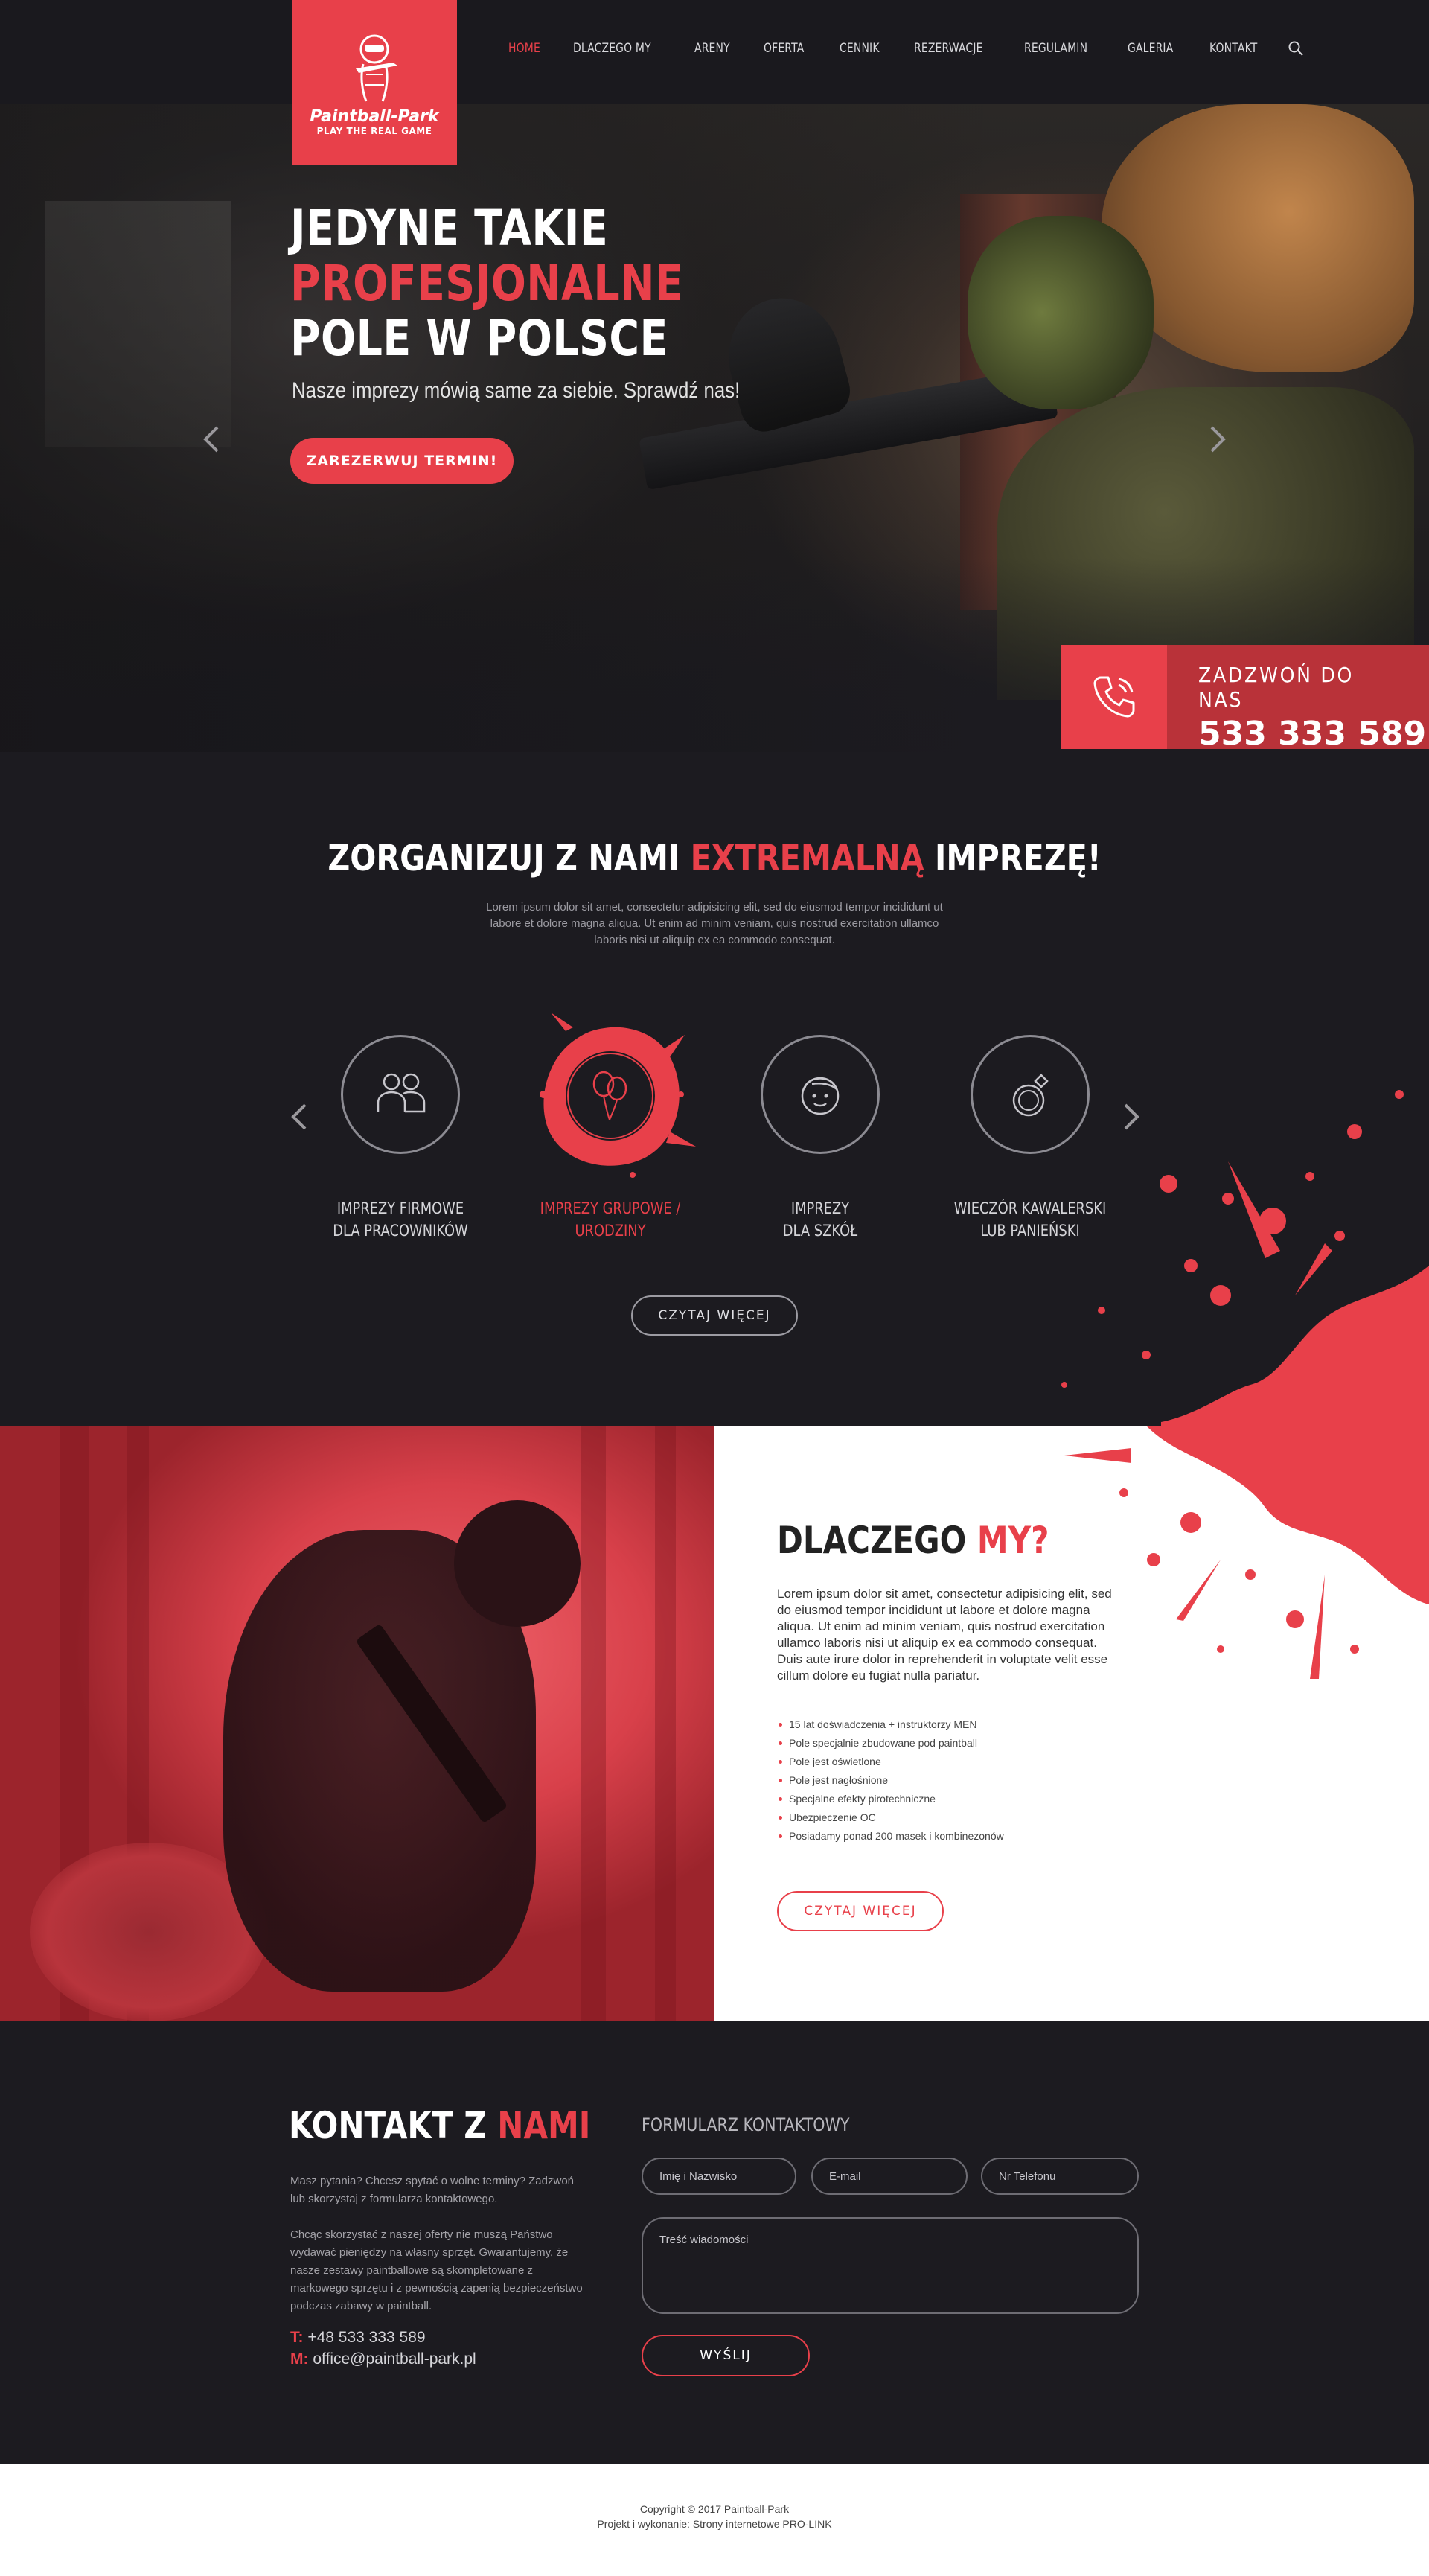 The width and height of the screenshot is (1429, 2576). What do you see at coordinates (1233, 48) in the screenshot?
I see `nav-item-kontakt: KONTAKT` at bounding box center [1233, 48].